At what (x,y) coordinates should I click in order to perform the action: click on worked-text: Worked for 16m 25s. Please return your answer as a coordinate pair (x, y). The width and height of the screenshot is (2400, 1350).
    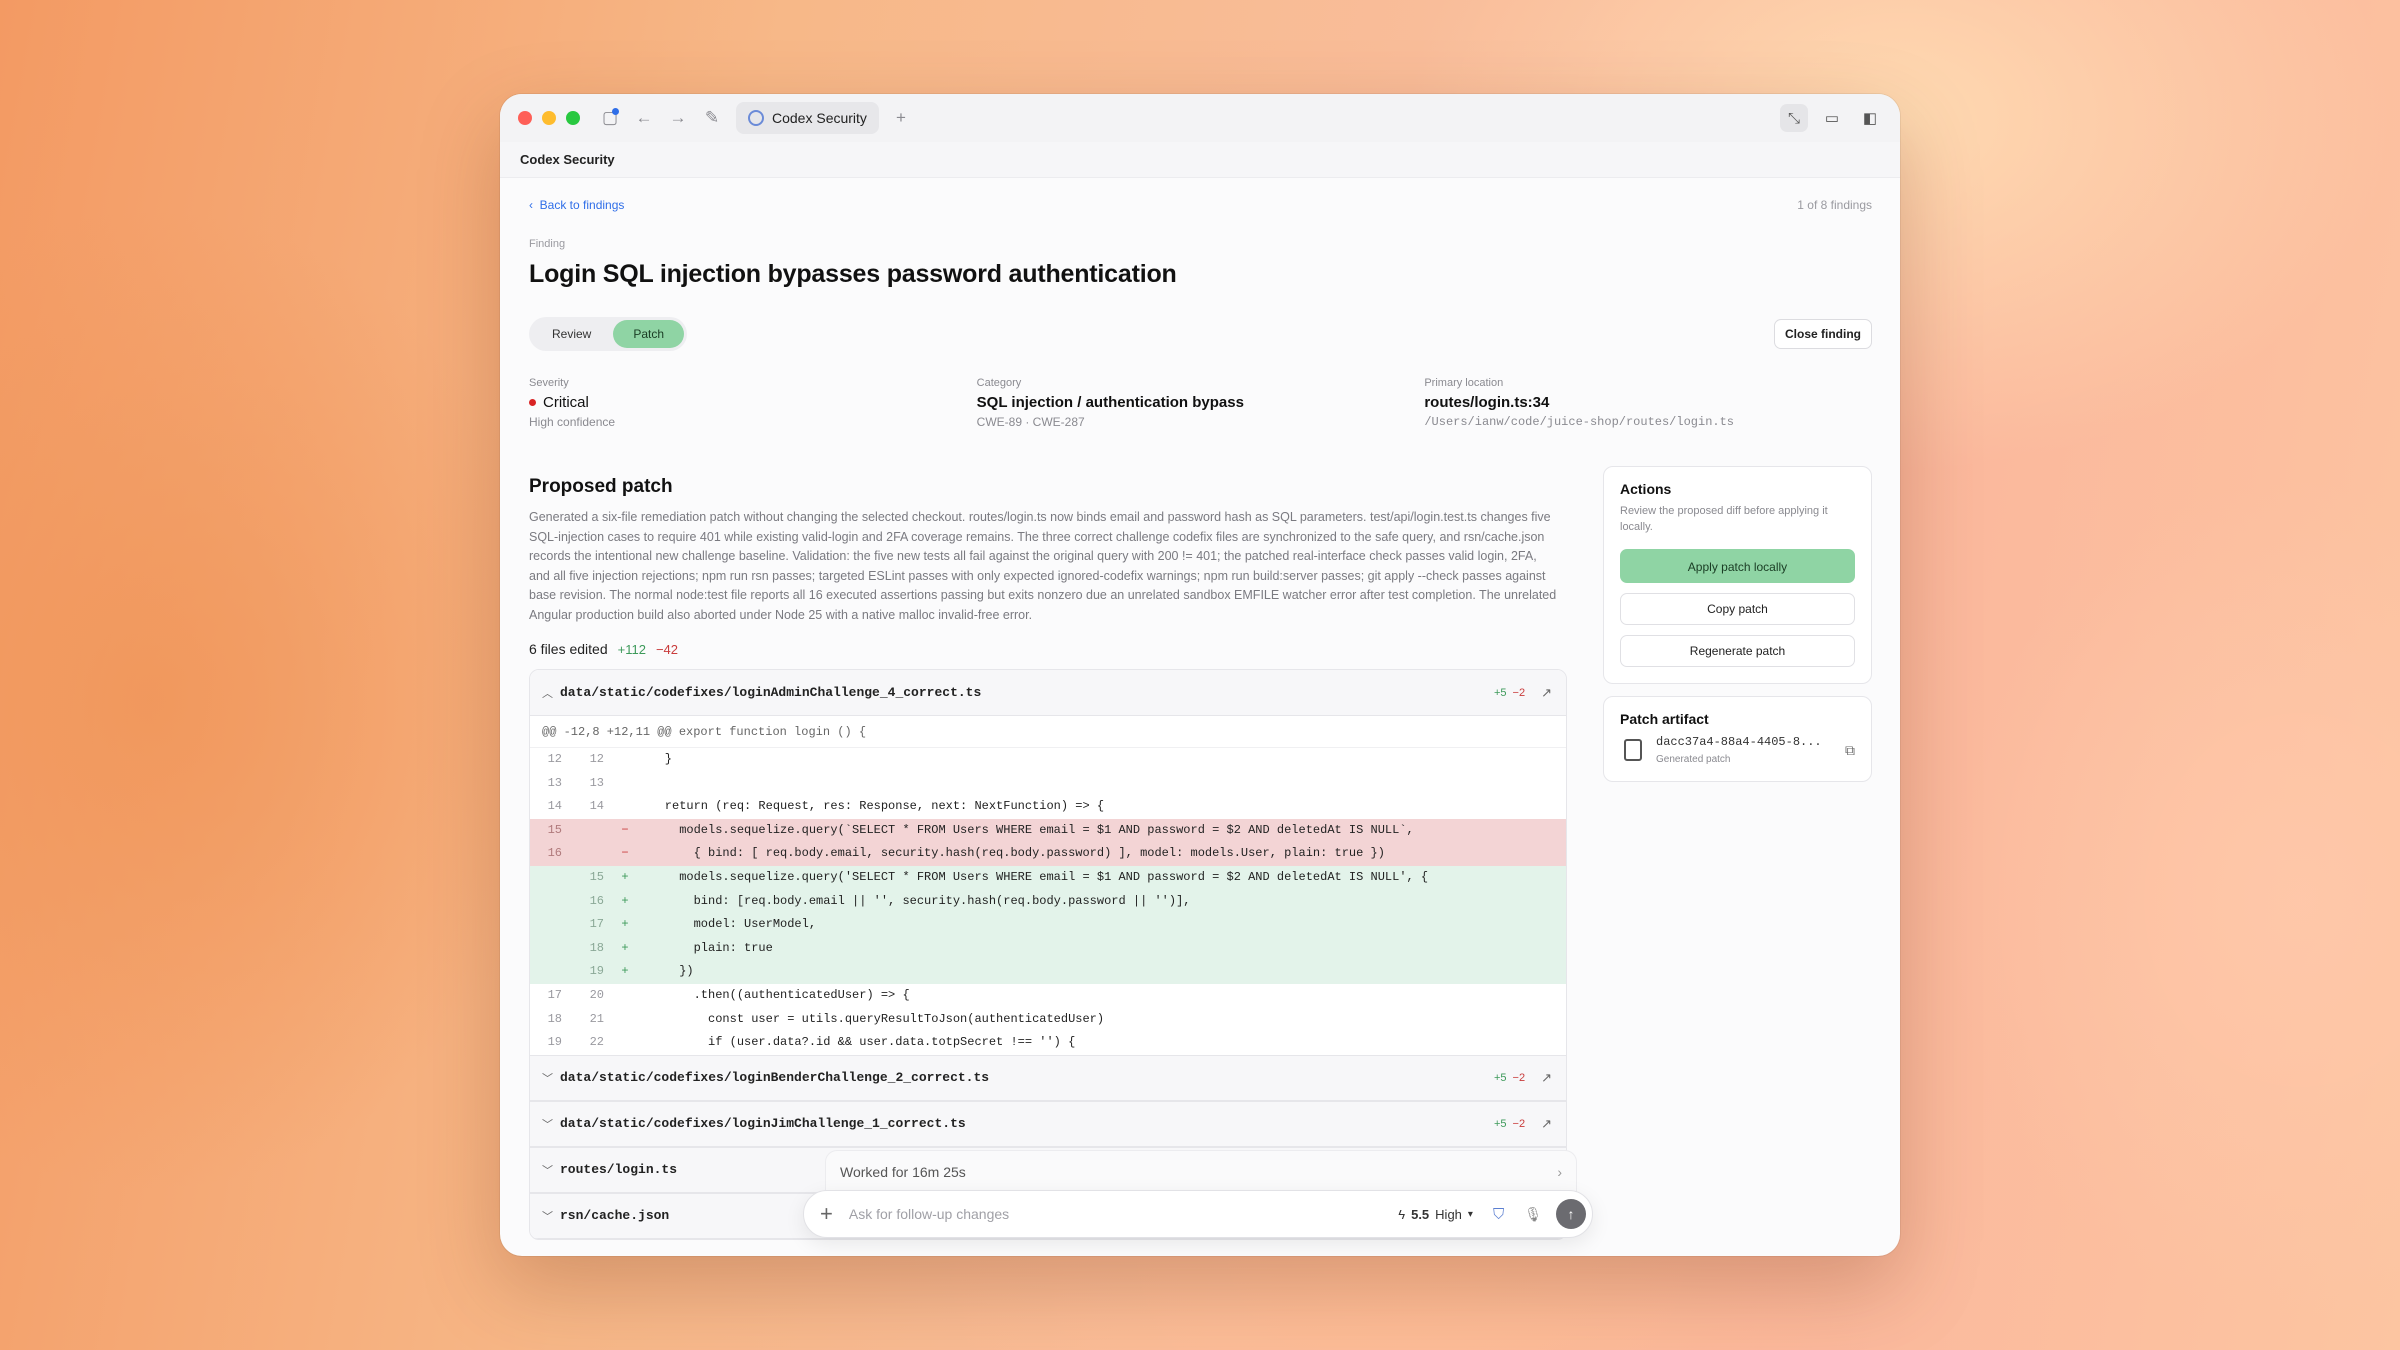
    Looking at the image, I should click on (903, 1171).